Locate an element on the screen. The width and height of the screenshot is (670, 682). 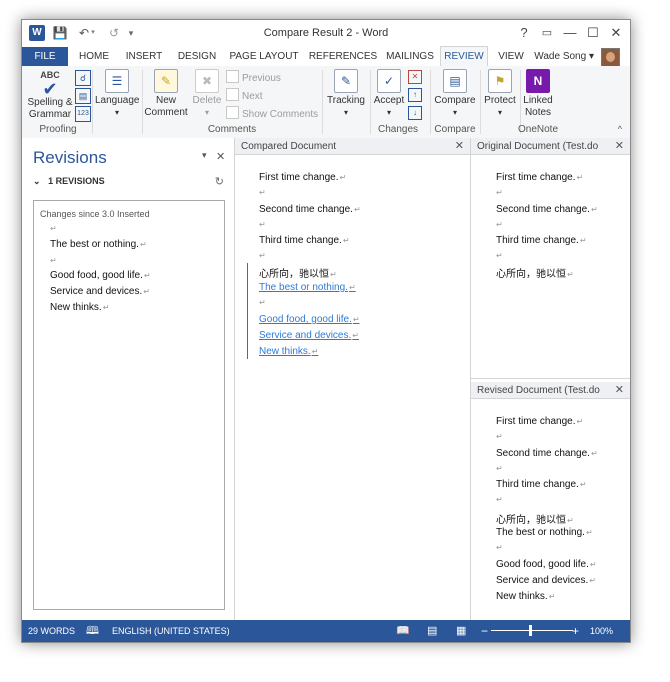
tab-file: FILE is located at coordinates (45, 56).